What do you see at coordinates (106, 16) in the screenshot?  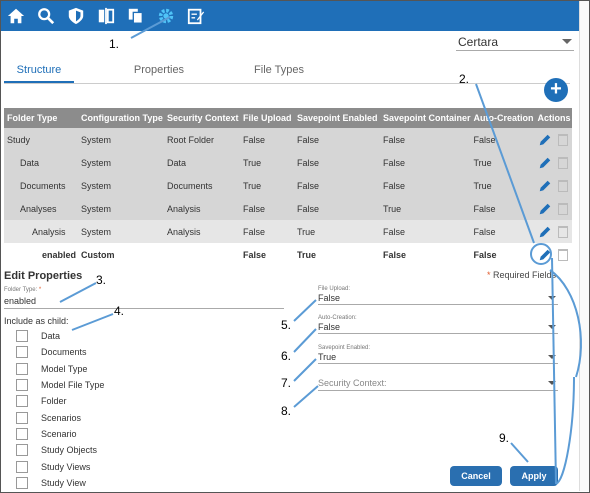 I see `compare-icon` at bounding box center [106, 16].